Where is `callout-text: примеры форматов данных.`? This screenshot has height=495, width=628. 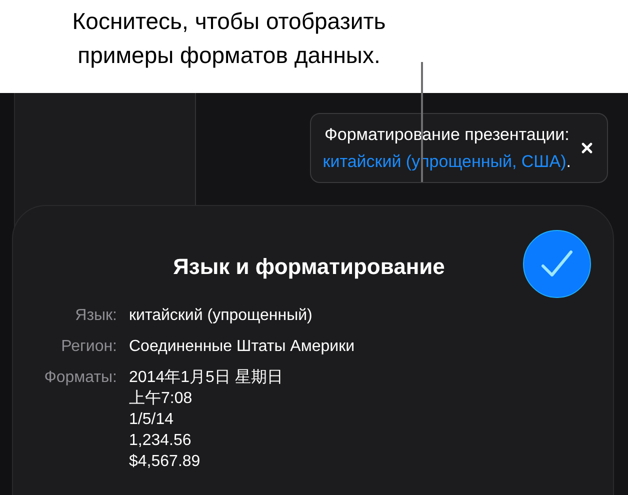
callout-text: примеры форматов данных. is located at coordinates (229, 55).